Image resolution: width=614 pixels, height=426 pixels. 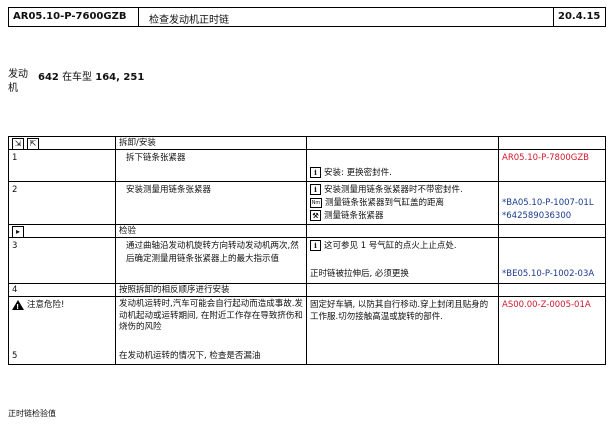 What do you see at coordinates (548, 274) in the screenshot?
I see `ref-link: *BE05.10-P-1002-03A` at bounding box center [548, 274].